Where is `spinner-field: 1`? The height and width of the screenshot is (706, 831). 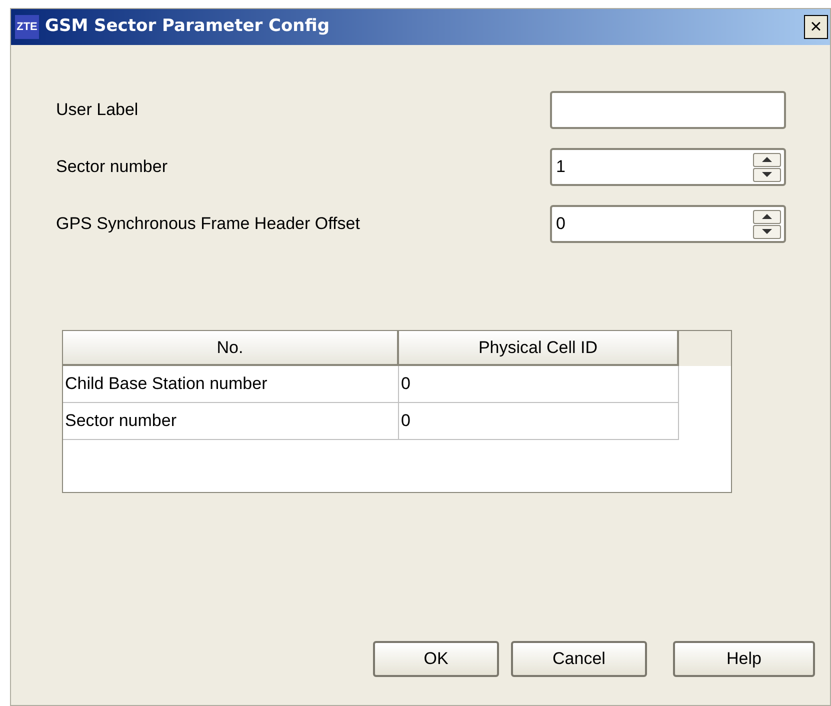 spinner-field: 1 is located at coordinates (668, 167).